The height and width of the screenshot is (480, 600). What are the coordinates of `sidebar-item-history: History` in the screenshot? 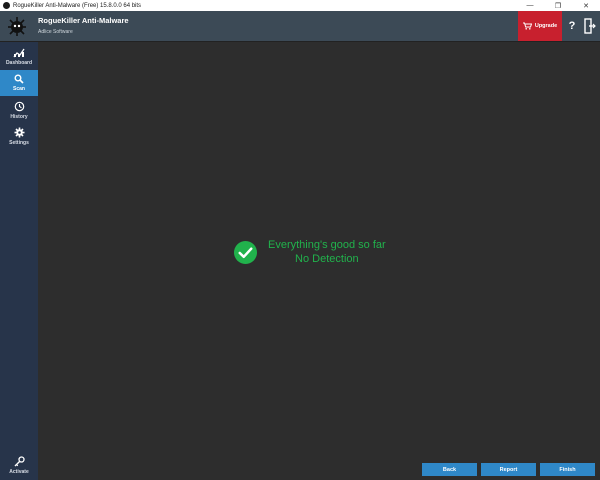 It's located at (19, 110).